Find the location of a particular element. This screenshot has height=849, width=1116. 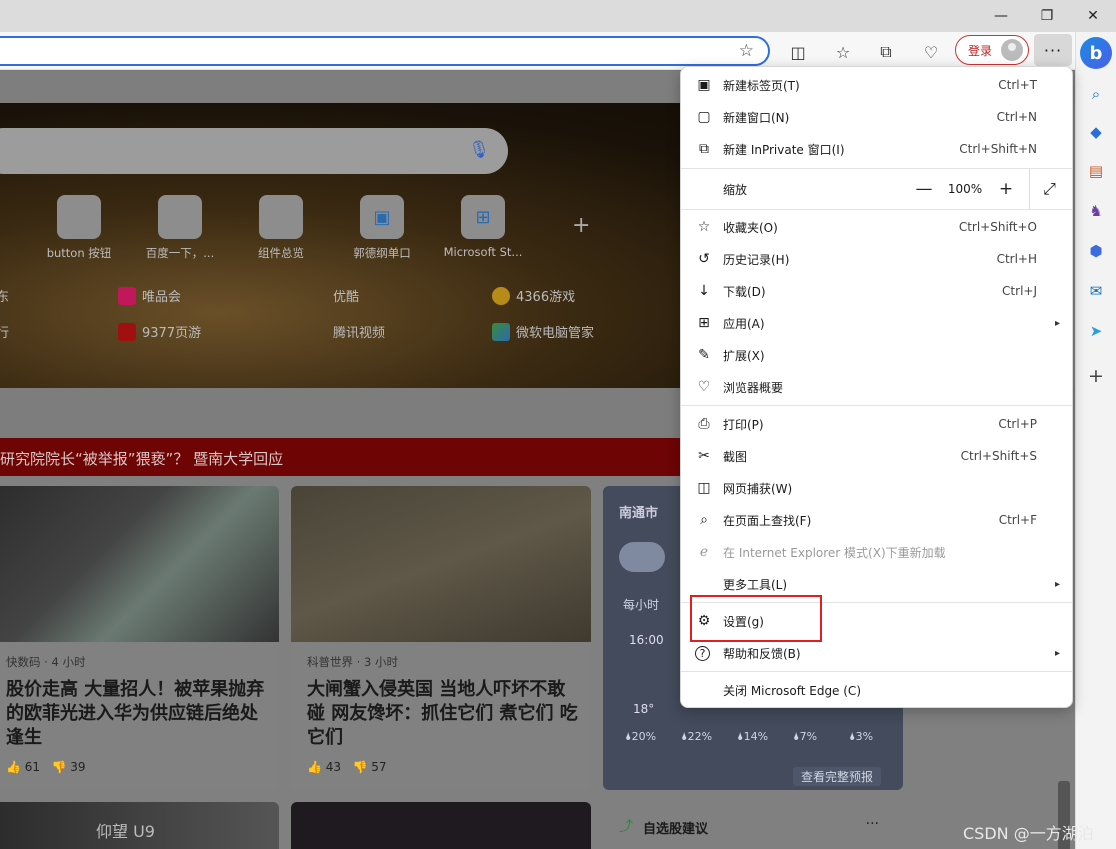

drop-icon: ➤ is located at coordinates (1096, 331).